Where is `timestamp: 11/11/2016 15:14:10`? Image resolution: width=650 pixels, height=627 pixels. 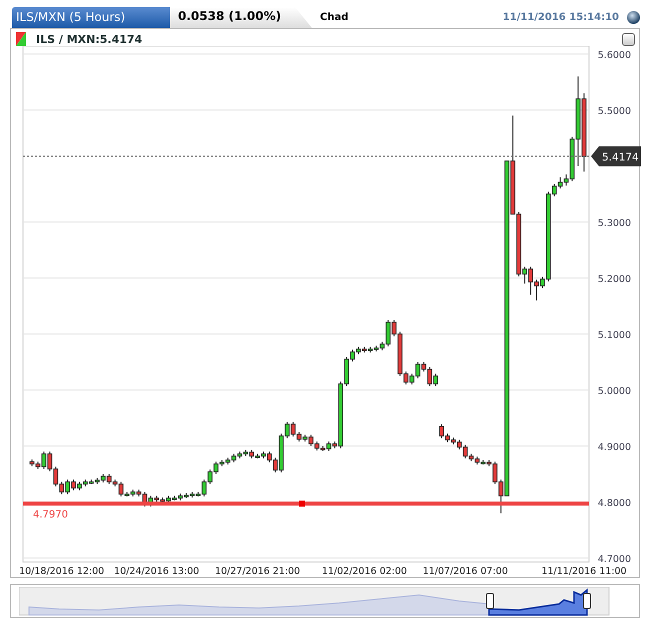 timestamp: 11/11/2016 15:14:10 is located at coordinates (560, 17).